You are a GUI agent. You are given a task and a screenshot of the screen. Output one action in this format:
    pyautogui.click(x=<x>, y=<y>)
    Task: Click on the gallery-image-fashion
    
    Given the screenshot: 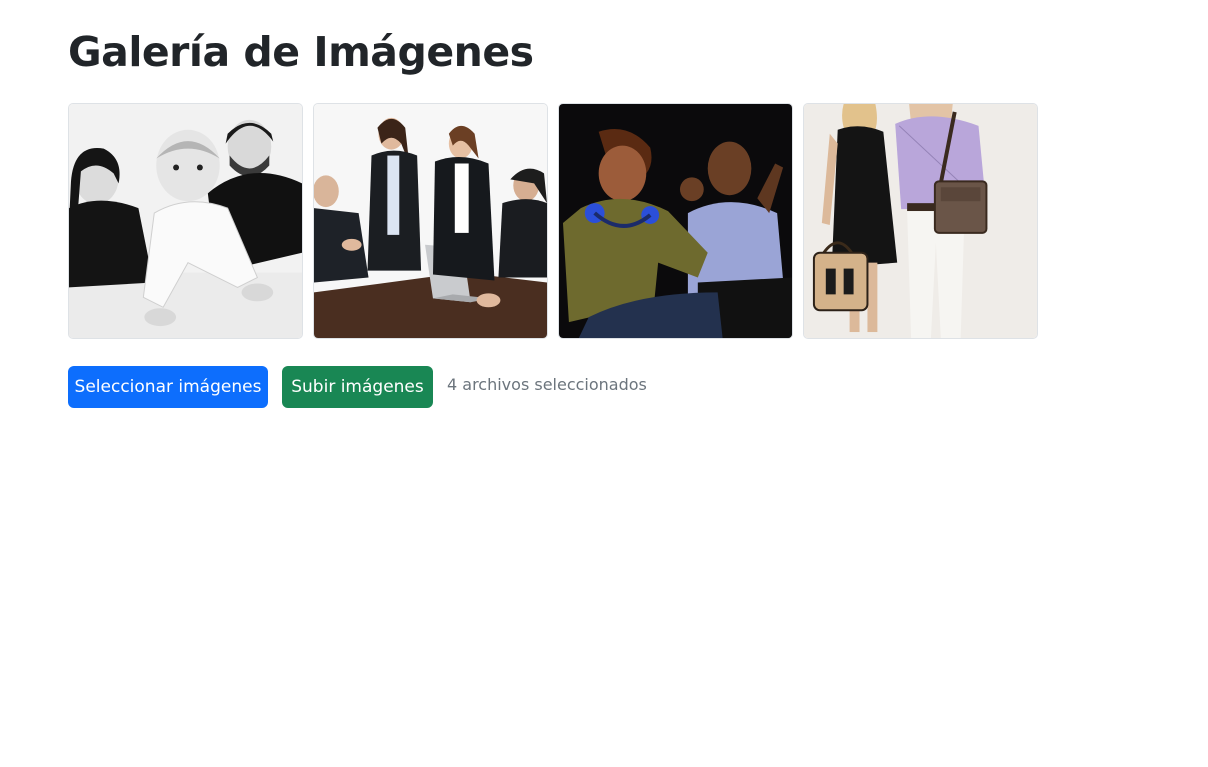 What is the action you would take?
    pyautogui.click(x=920, y=221)
    